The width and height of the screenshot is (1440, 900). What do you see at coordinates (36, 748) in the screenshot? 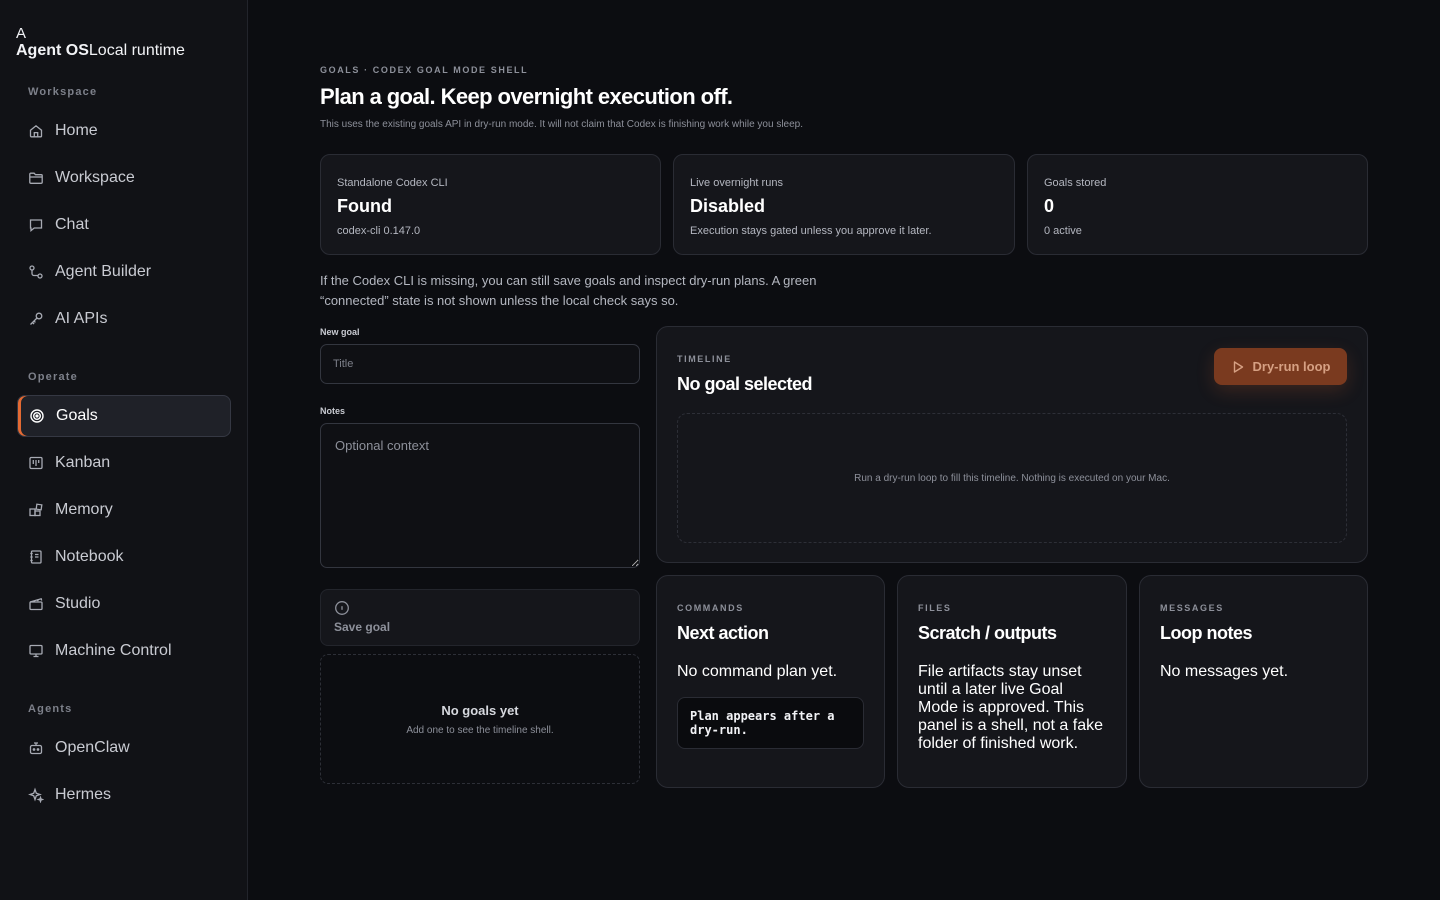
I see `robot-icon` at bounding box center [36, 748].